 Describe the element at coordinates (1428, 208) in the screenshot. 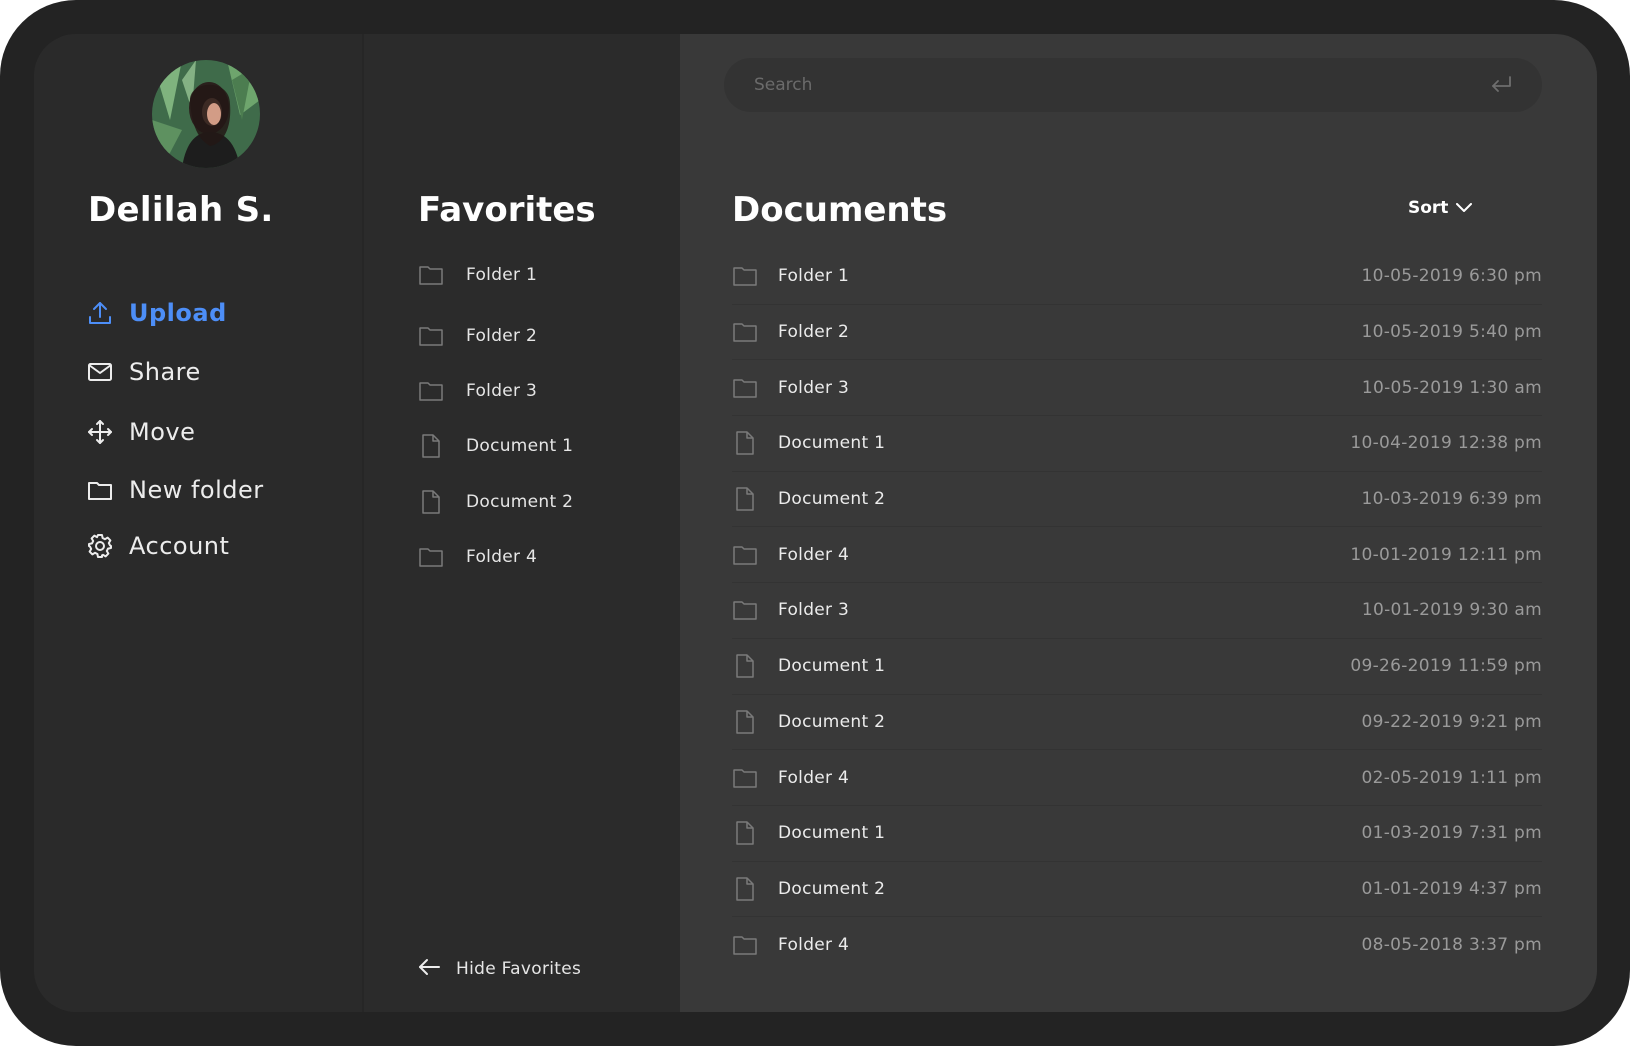

I see `sort-label: Sort` at that location.